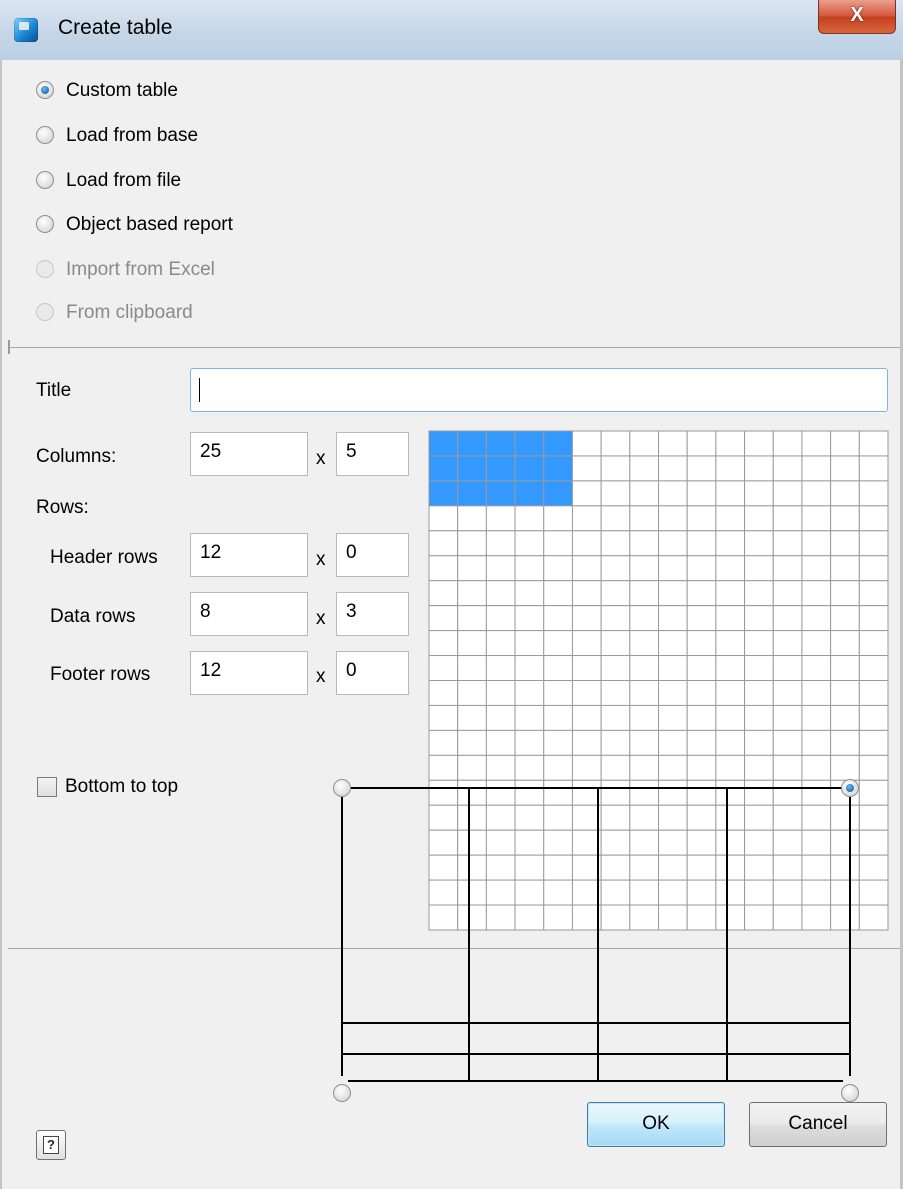 Image resolution: width=903 pixels, height=1189 pixels. Describe the element at coordinates (249, 614) in the screenshot. I see `data-rows-height-field: 8` at that location.